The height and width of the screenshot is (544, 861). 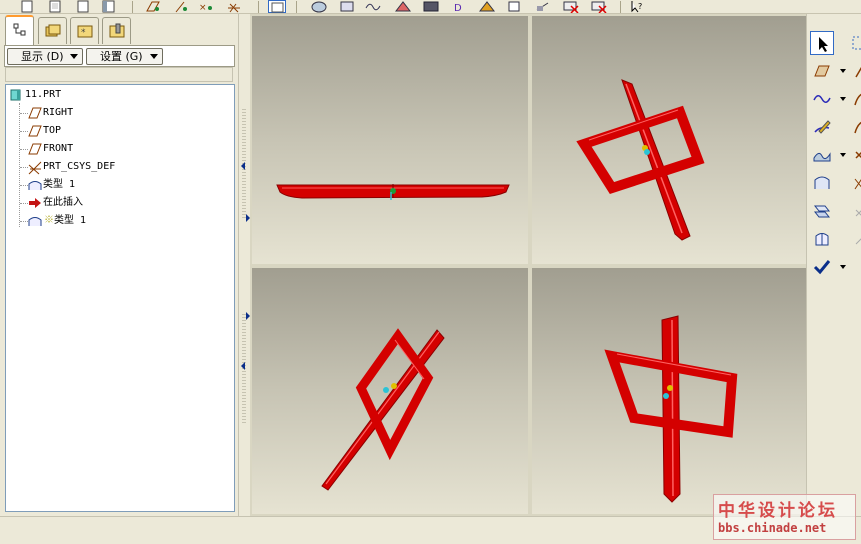 What do you see at coordinates (42, 56) in the screenshot?
I see `show-menu-label: 显示 (D)` at bounding box center [42, 56].